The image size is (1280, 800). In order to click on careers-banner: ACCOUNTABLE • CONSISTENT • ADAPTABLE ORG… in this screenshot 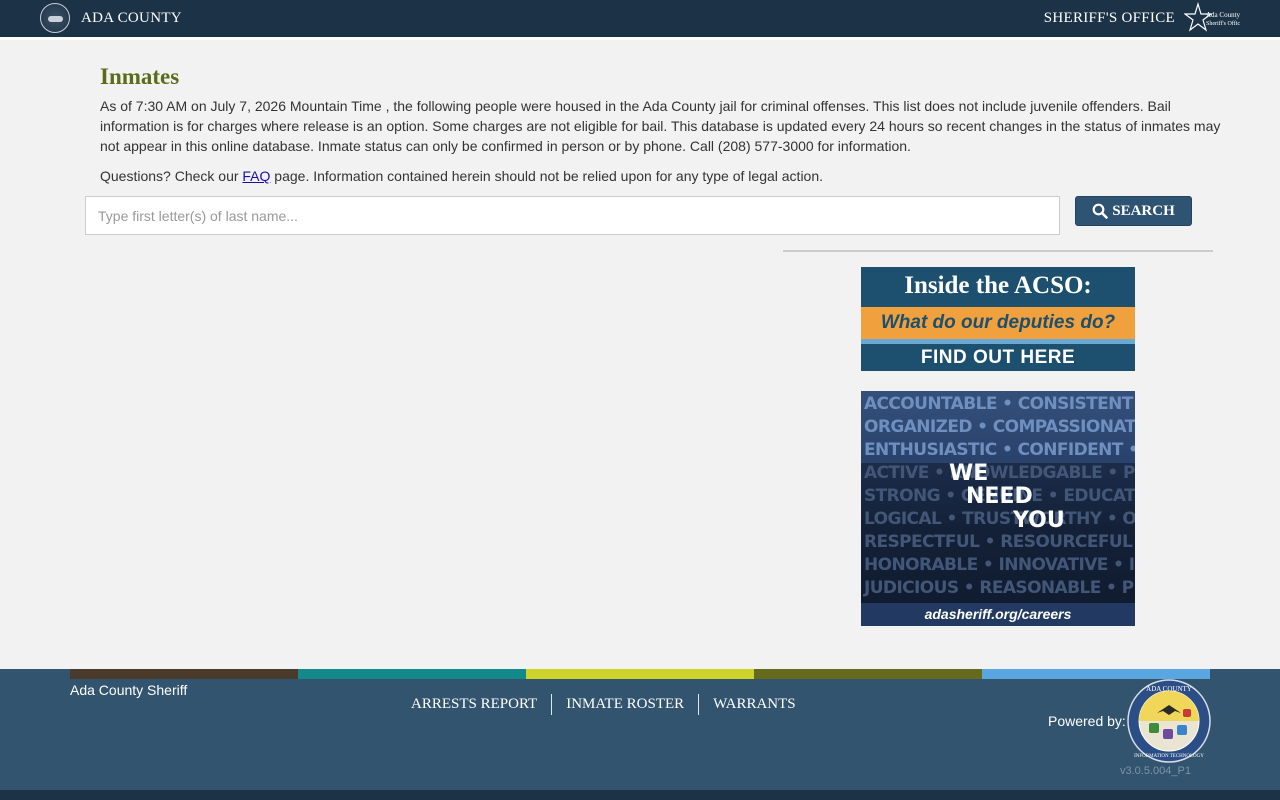, I will do `click(998, 508)`.